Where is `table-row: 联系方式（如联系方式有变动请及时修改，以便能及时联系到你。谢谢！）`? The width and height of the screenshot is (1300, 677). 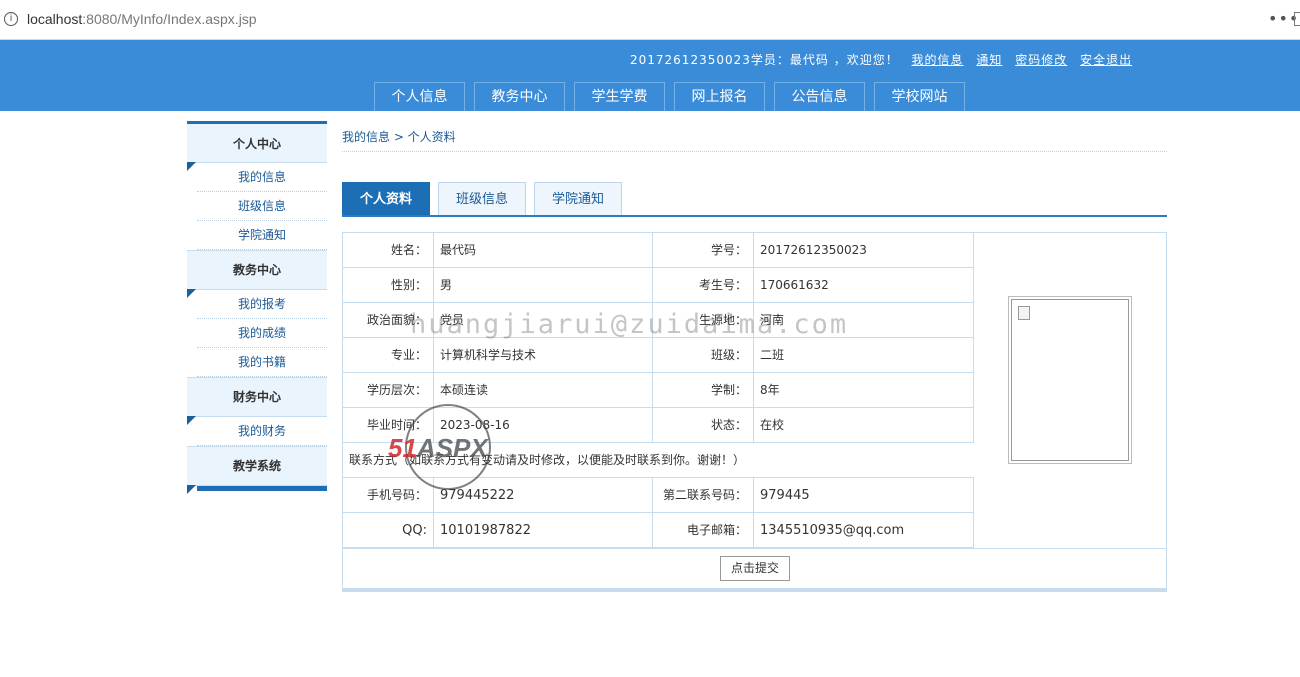
table-row: 联系方式（如联系方式有变动请及时修改，以便能及时联系到你。谢谢！） is located at coordinates (658, 460).